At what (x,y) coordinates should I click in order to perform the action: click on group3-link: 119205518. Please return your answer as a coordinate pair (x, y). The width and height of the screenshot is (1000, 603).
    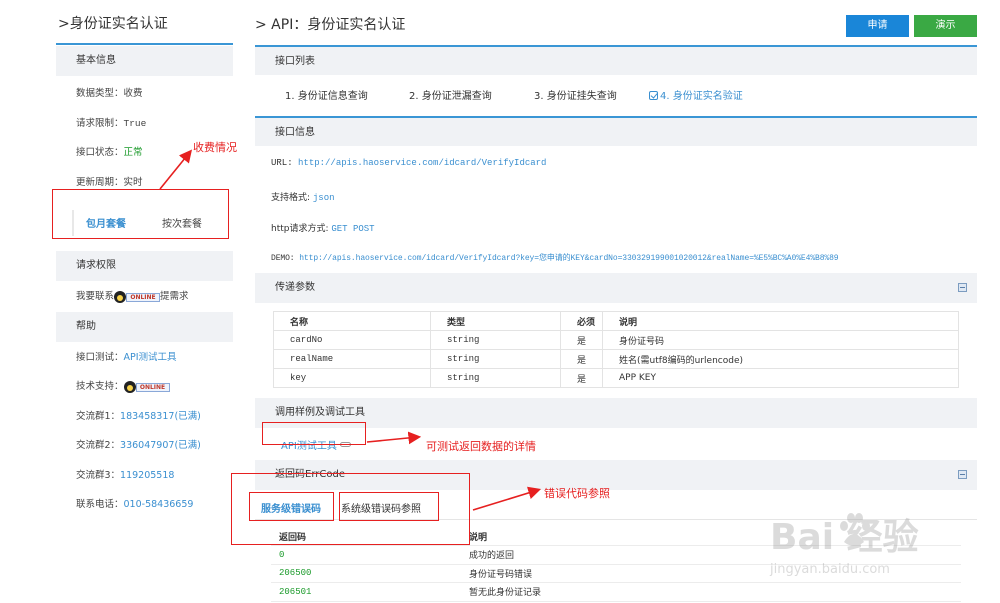
    Looking at the image, I should click on (147, 475).